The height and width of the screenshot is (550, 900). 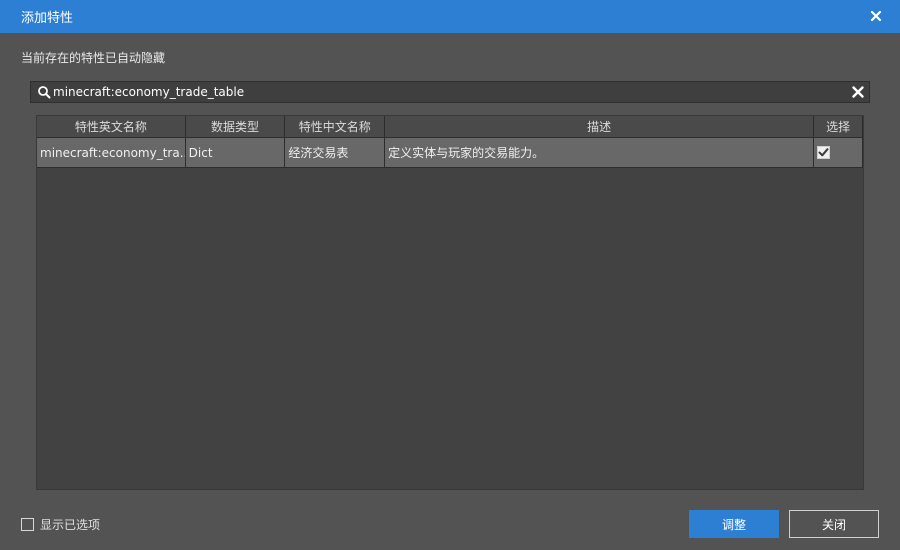 What do you see at coordinates (47, 18) in the screenshot?
I see `window-title: 添加特性` at bounding box center [47, 18].